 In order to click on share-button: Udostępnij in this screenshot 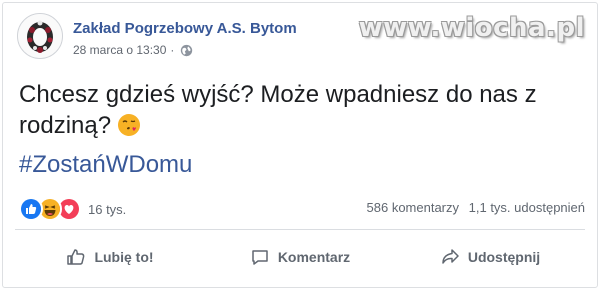, I will do `click(490, 257)`.